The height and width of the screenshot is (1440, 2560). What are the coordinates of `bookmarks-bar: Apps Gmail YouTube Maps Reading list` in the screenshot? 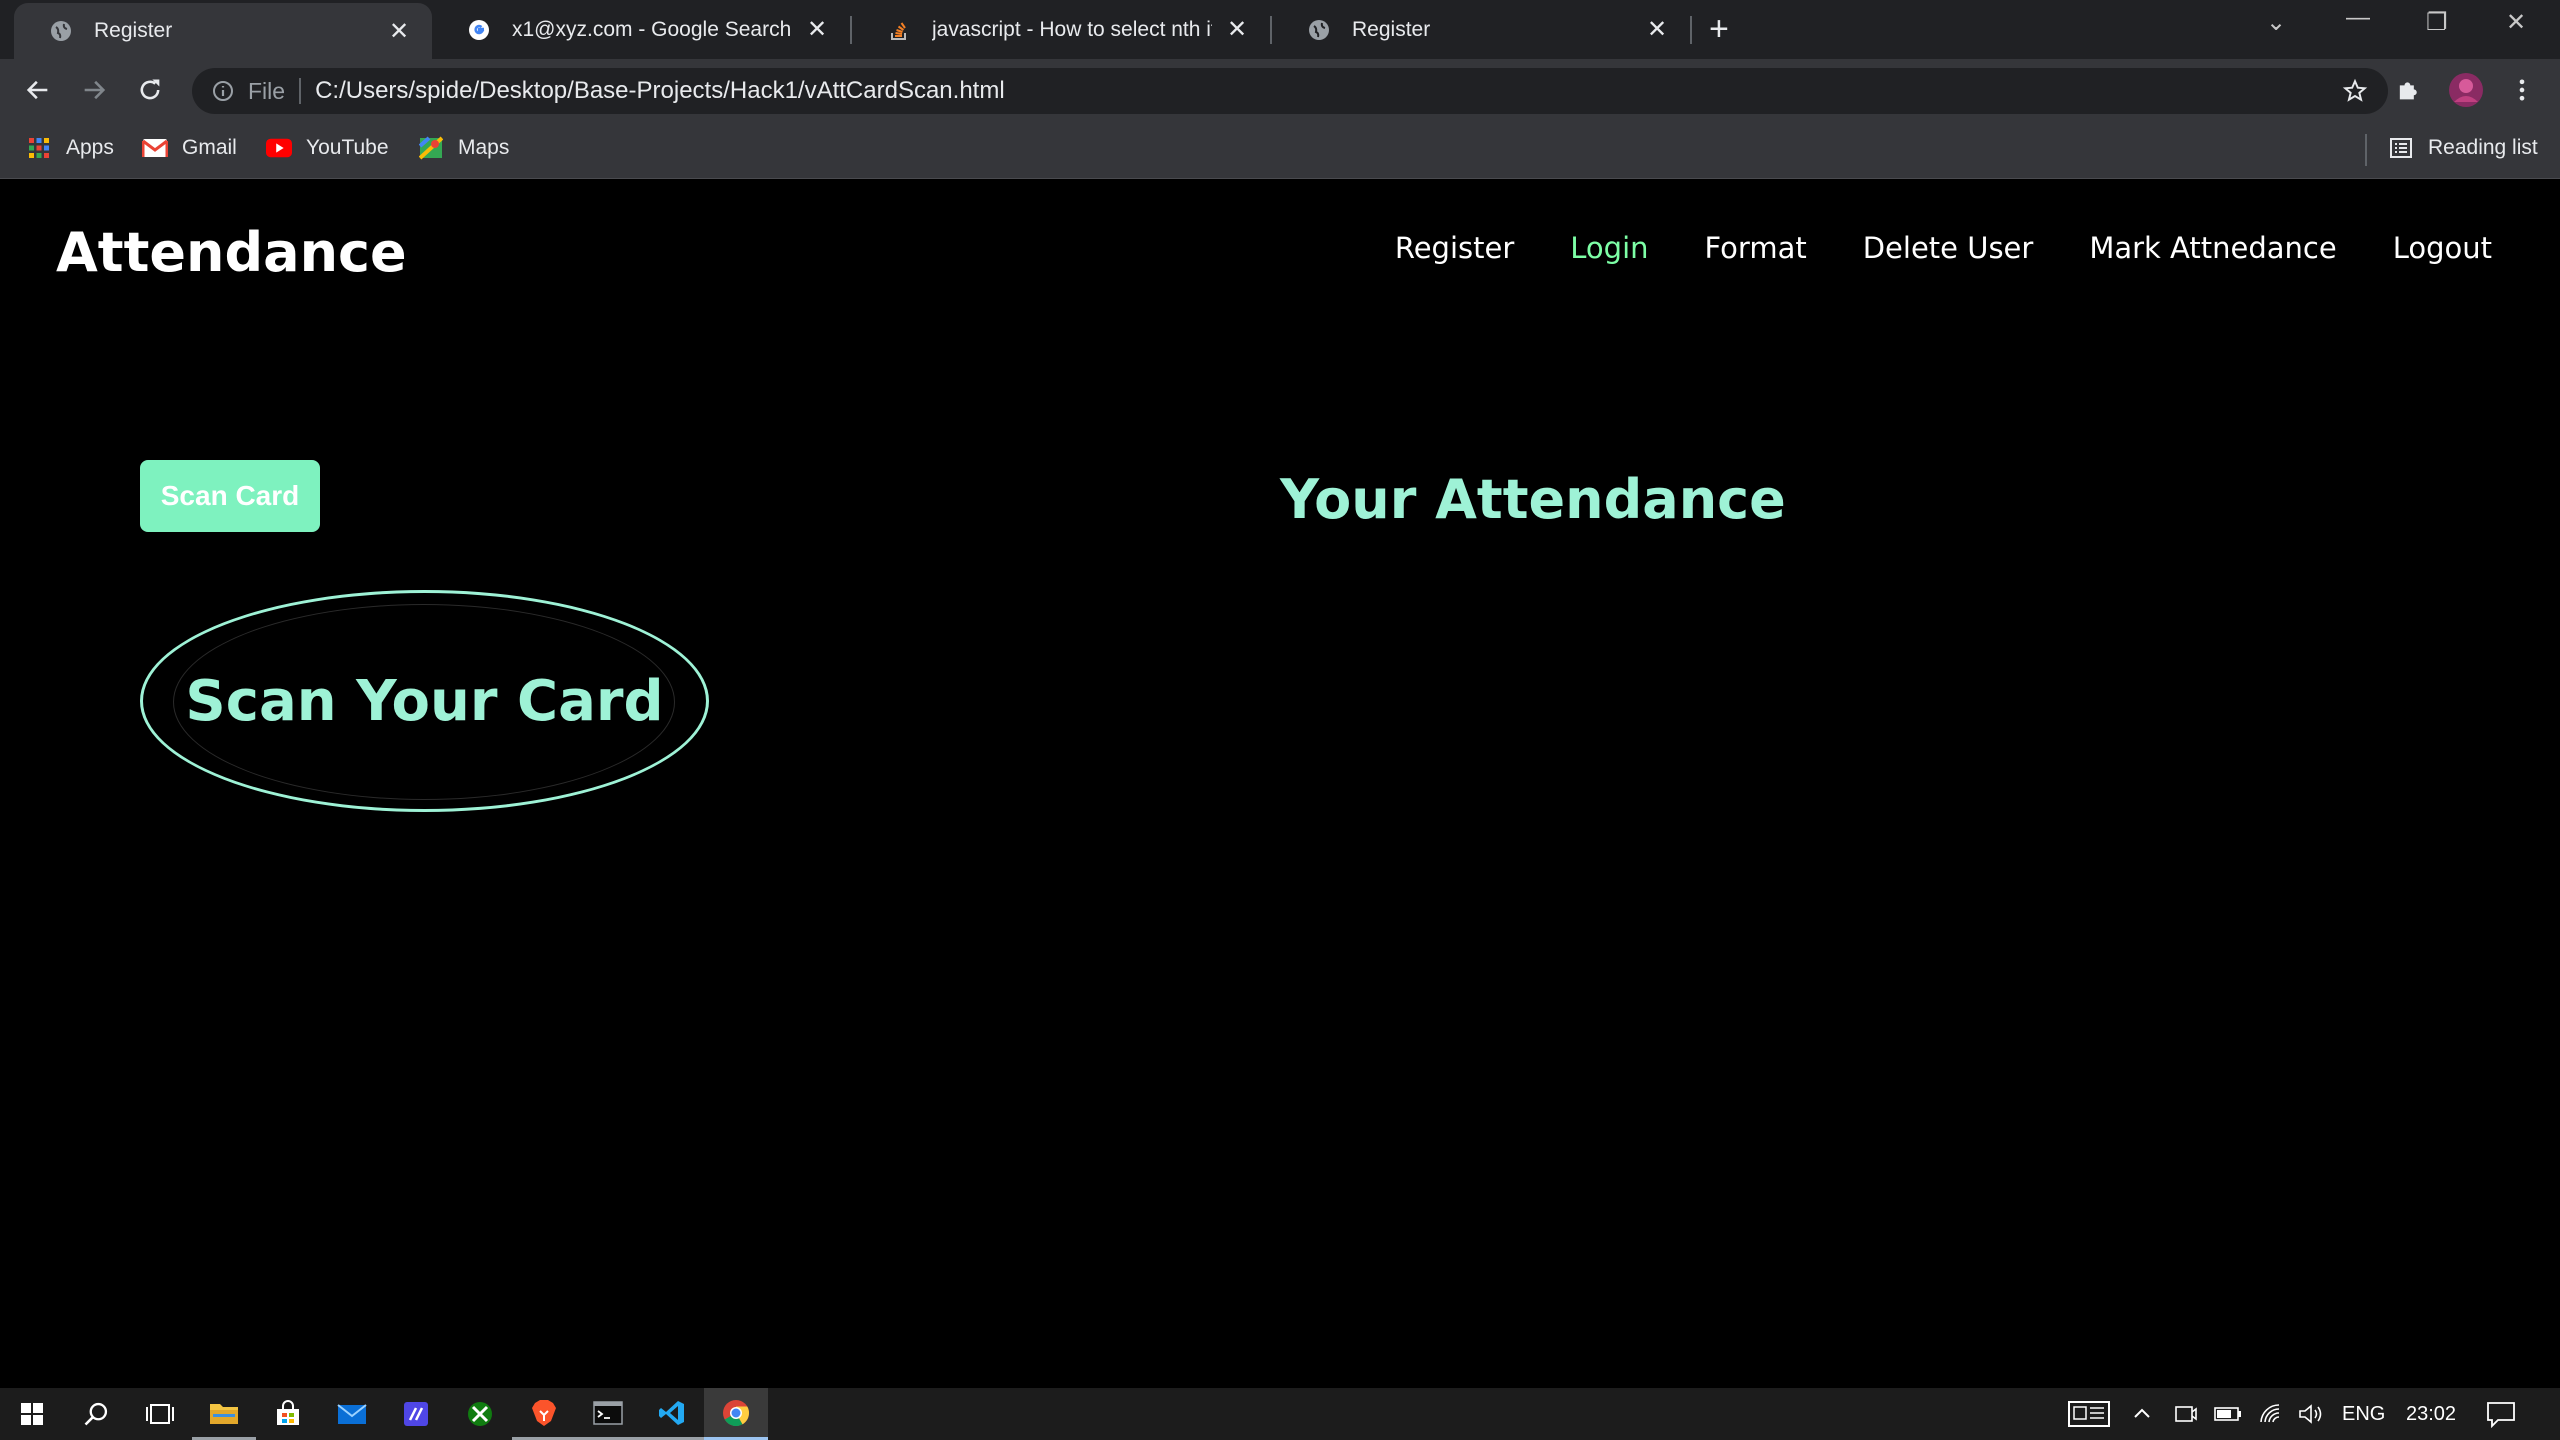 It's located at (1280, 150).